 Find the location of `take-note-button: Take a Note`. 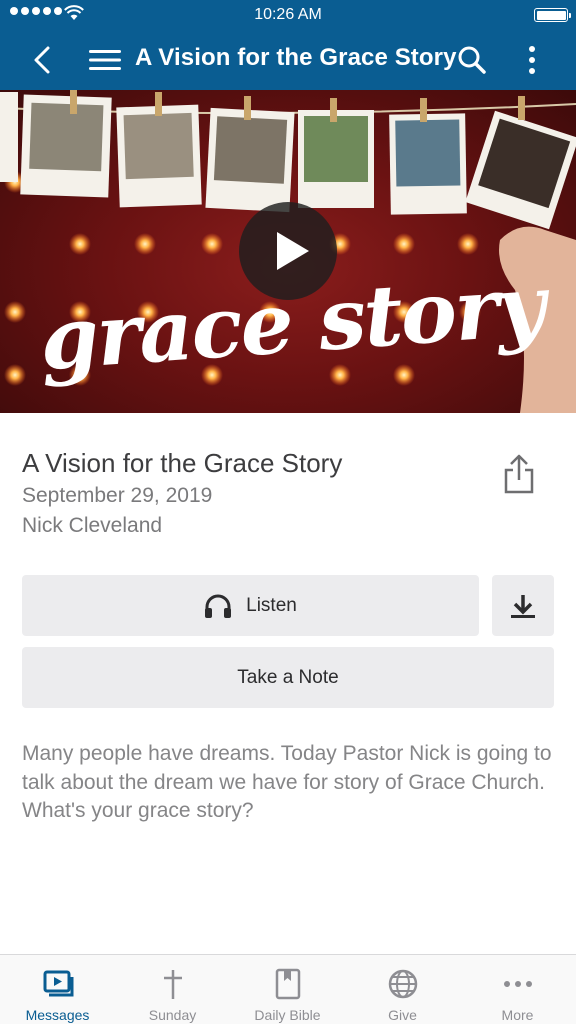

take-note-button: Take a Note is located at coordinates (288, 677).